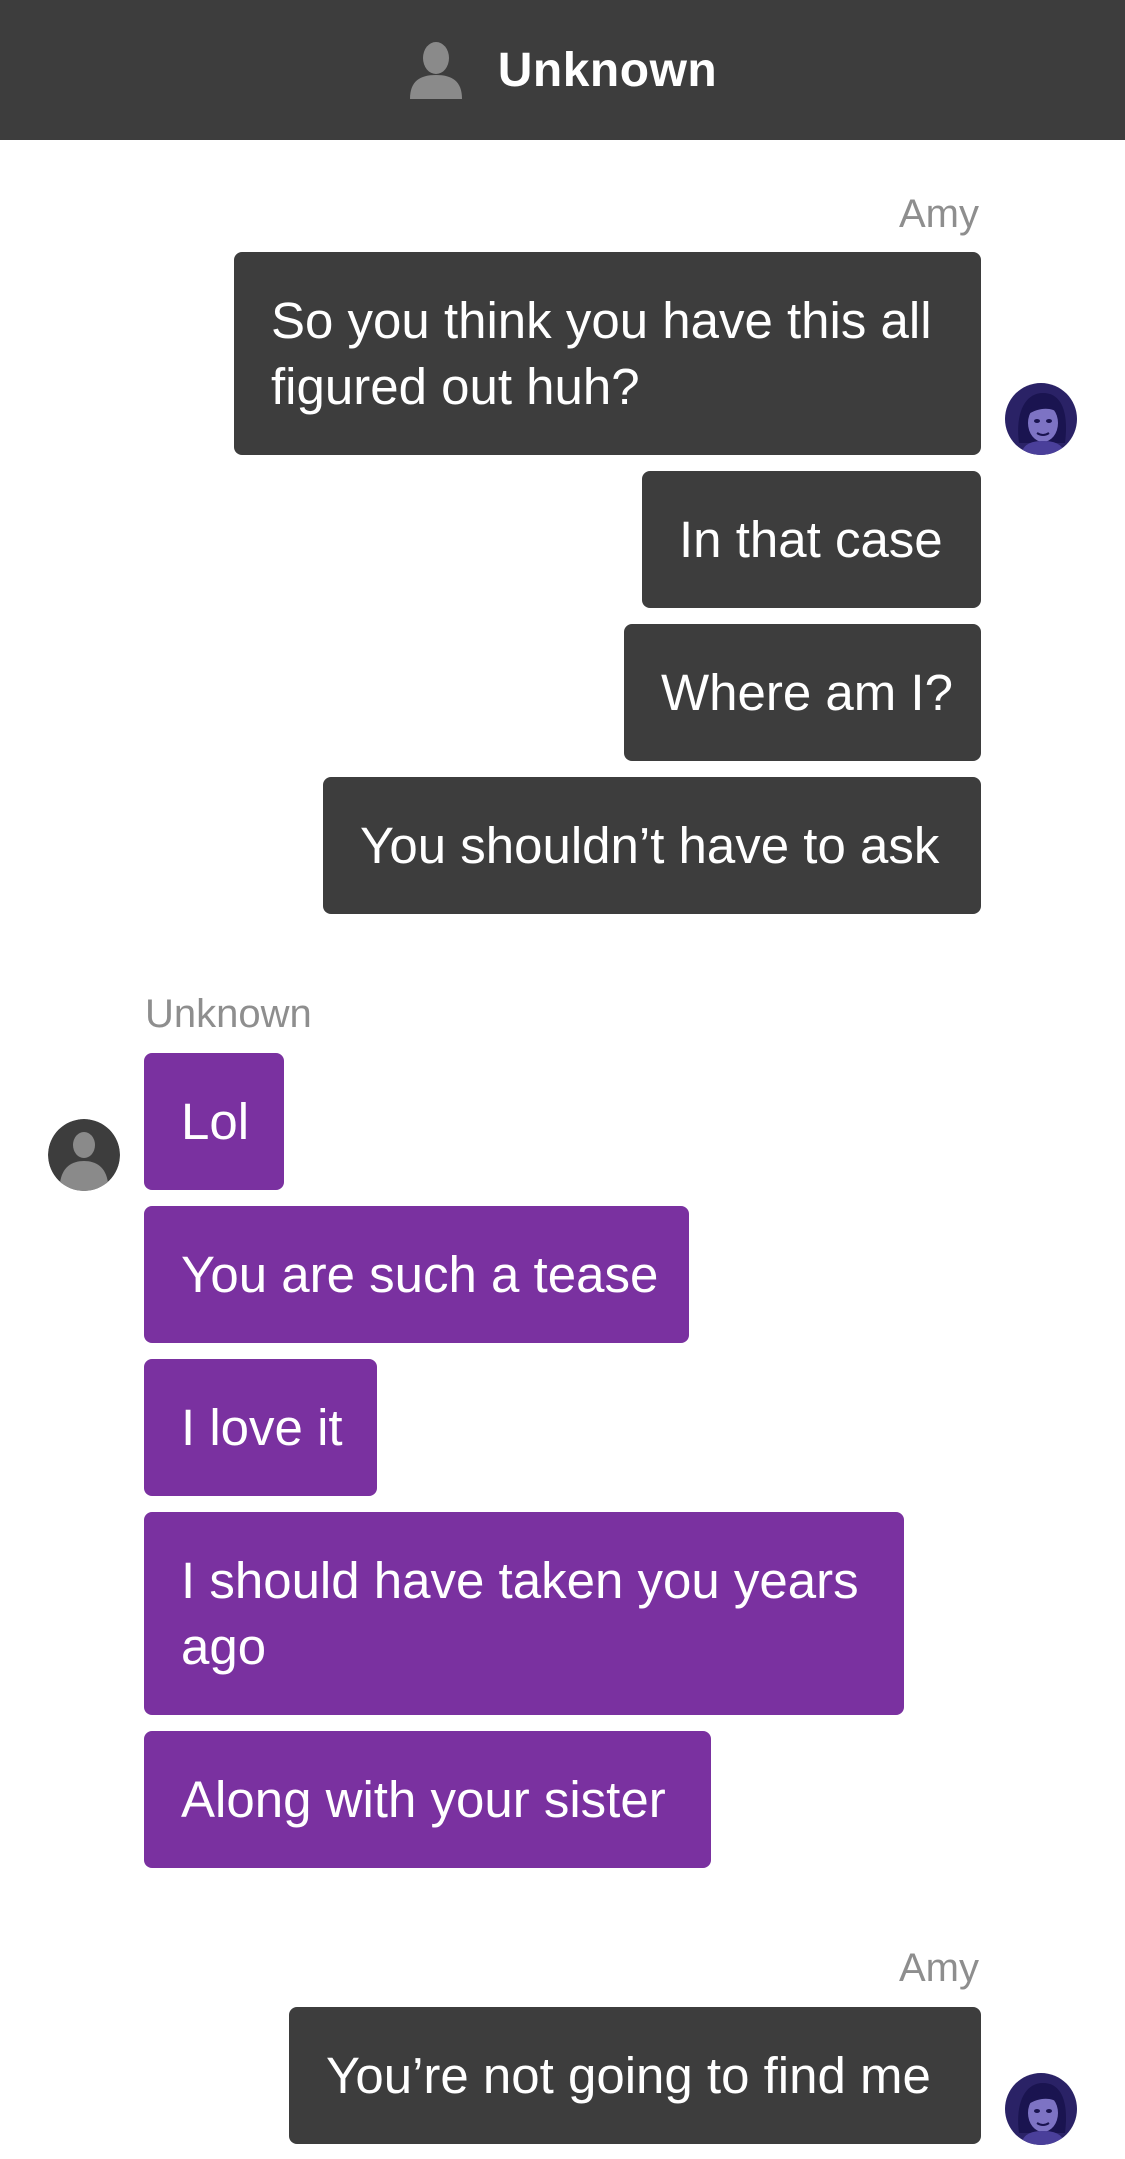 This screenshot has width=1125, height=2159. Describe the element at coordinates (214, 1121) in the screenshot. I see `message-bubble: Lol` at that location.